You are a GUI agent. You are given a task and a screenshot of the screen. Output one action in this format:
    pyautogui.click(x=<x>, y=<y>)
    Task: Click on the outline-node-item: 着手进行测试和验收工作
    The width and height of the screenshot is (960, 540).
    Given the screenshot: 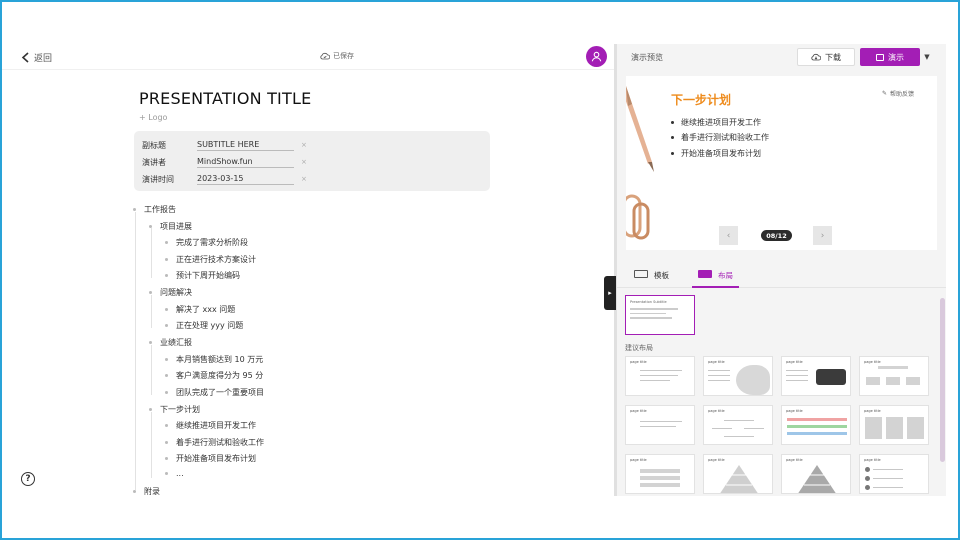 What is the action you would take?
    pyautogui.click(x=214, y=442)
    